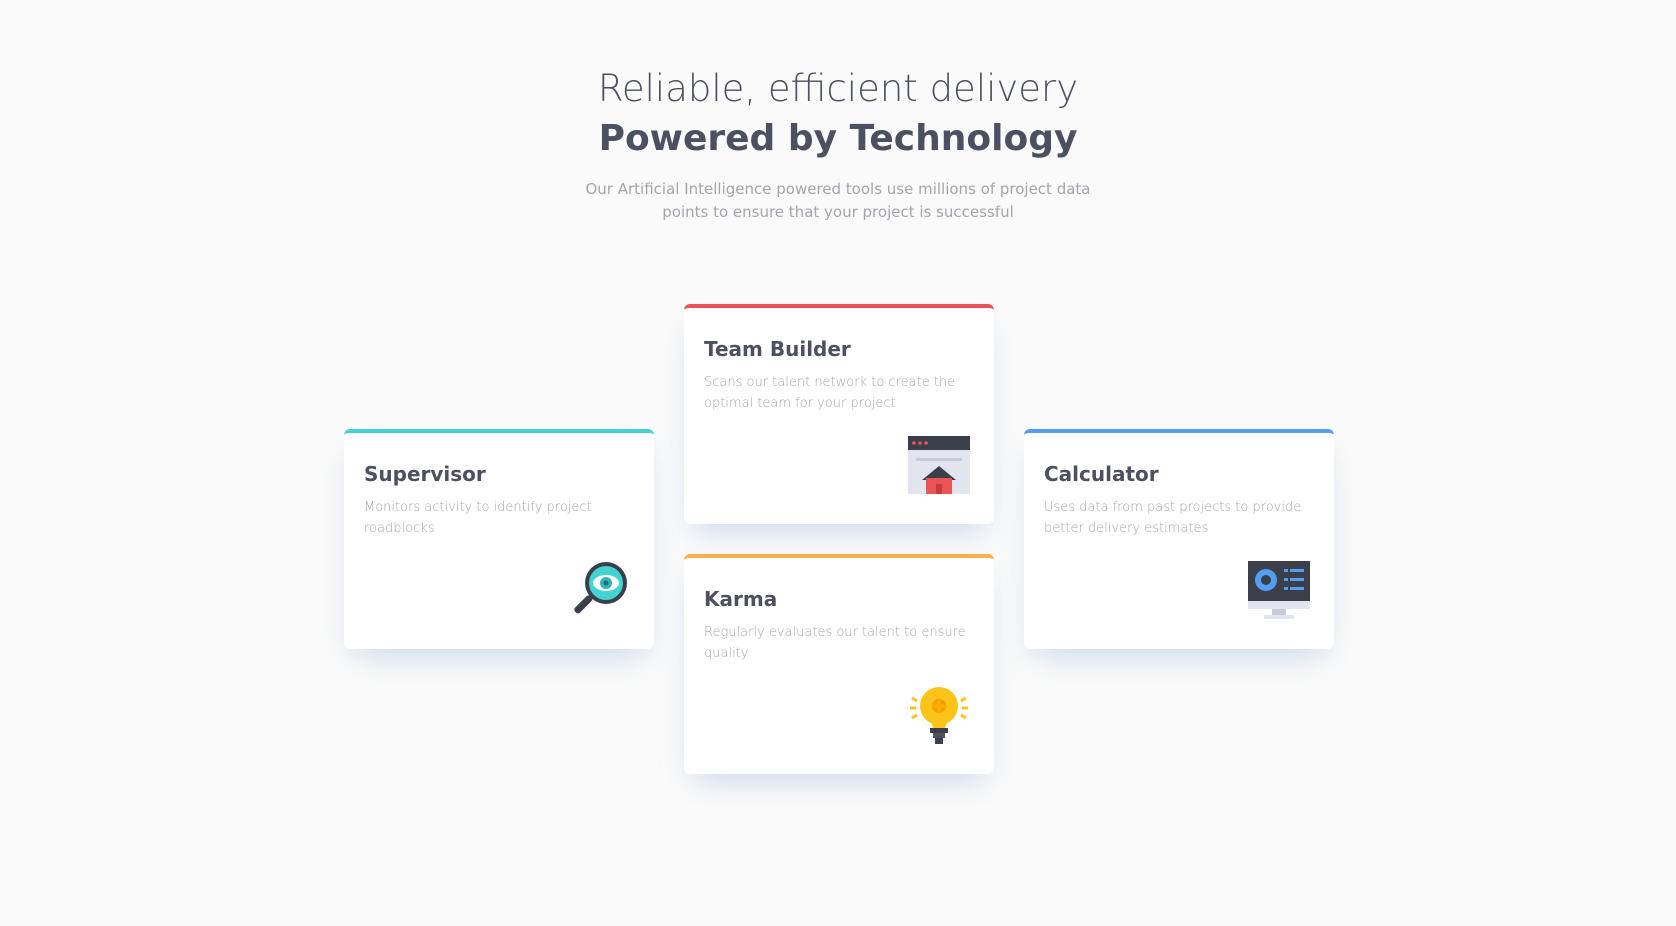 Image resolution: width=1676 pixels, height=926 pixels. Describe the element at coordinates (939, 715) in the screenshot. I see `lightbulb-icon` at that location.